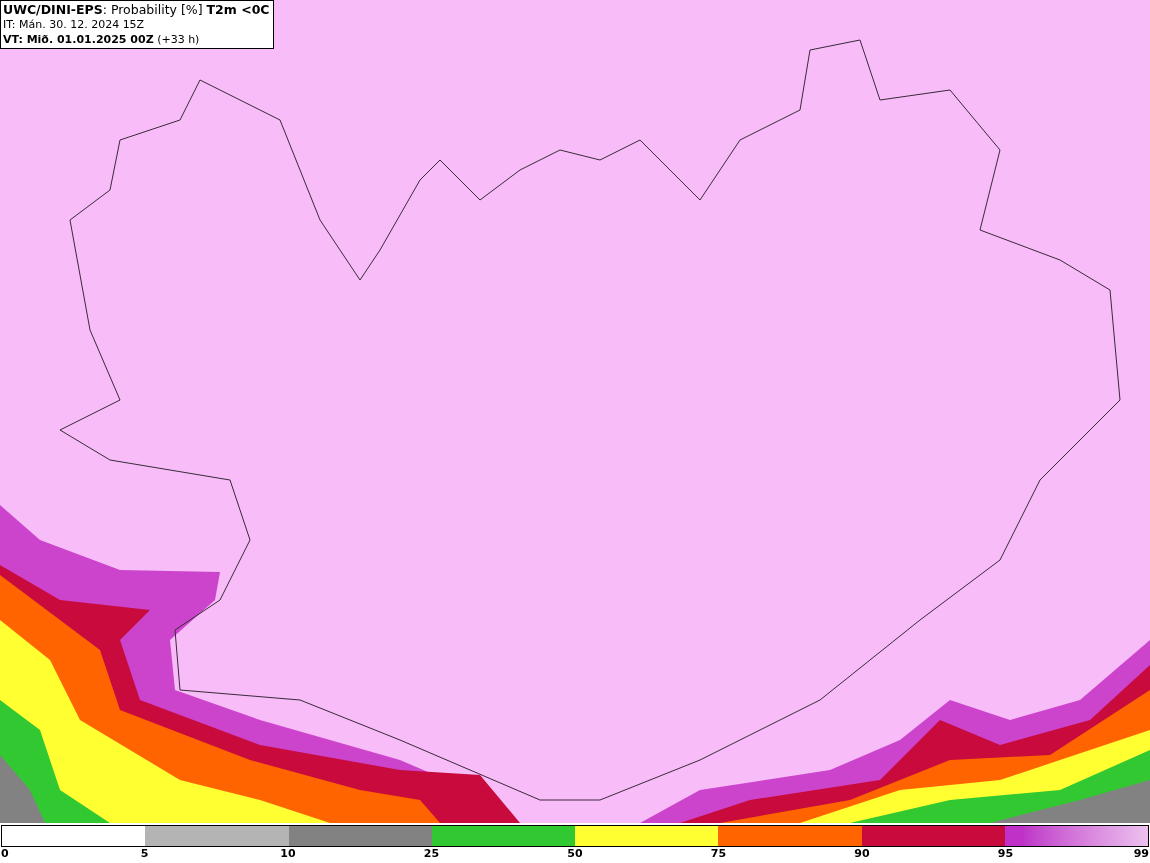 The width and height of the screenshot is (1150, 863). I want to click on scale-label: 99, so click(1141, 854).